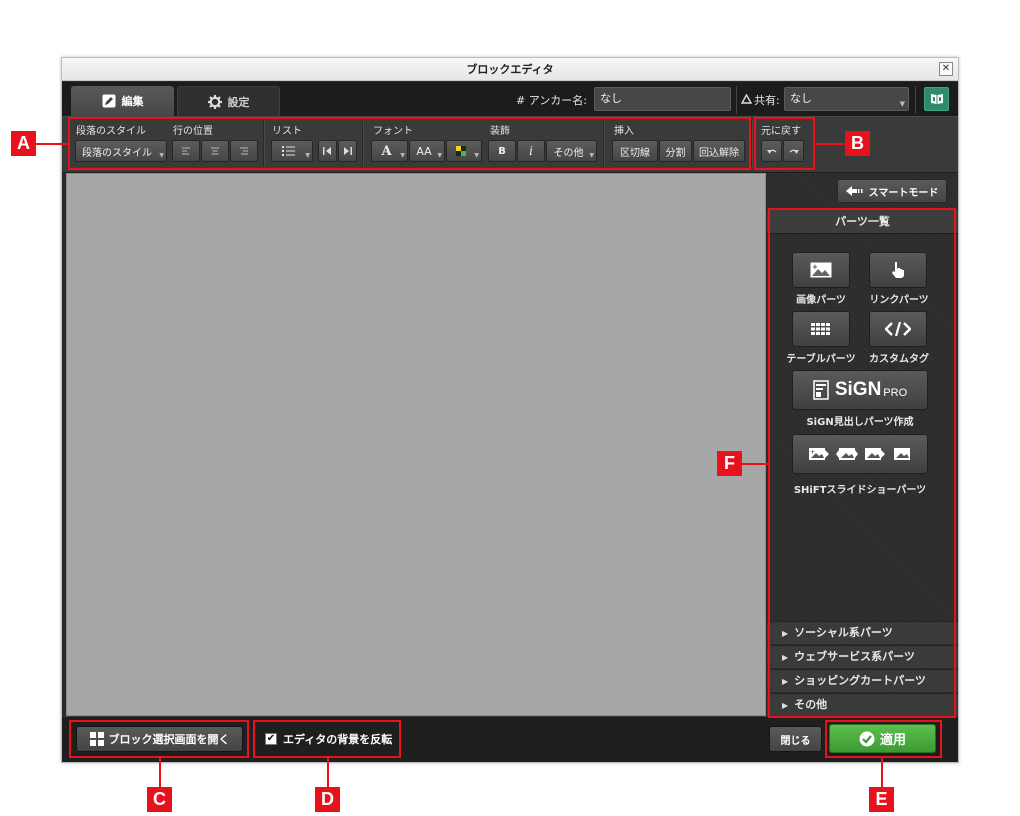 The width and height of the screenshot is (1020, 816). What do you see at coordinates (784, 143) in the screenshot?
I see `callout-box-b` at bounding box center [784, 143].